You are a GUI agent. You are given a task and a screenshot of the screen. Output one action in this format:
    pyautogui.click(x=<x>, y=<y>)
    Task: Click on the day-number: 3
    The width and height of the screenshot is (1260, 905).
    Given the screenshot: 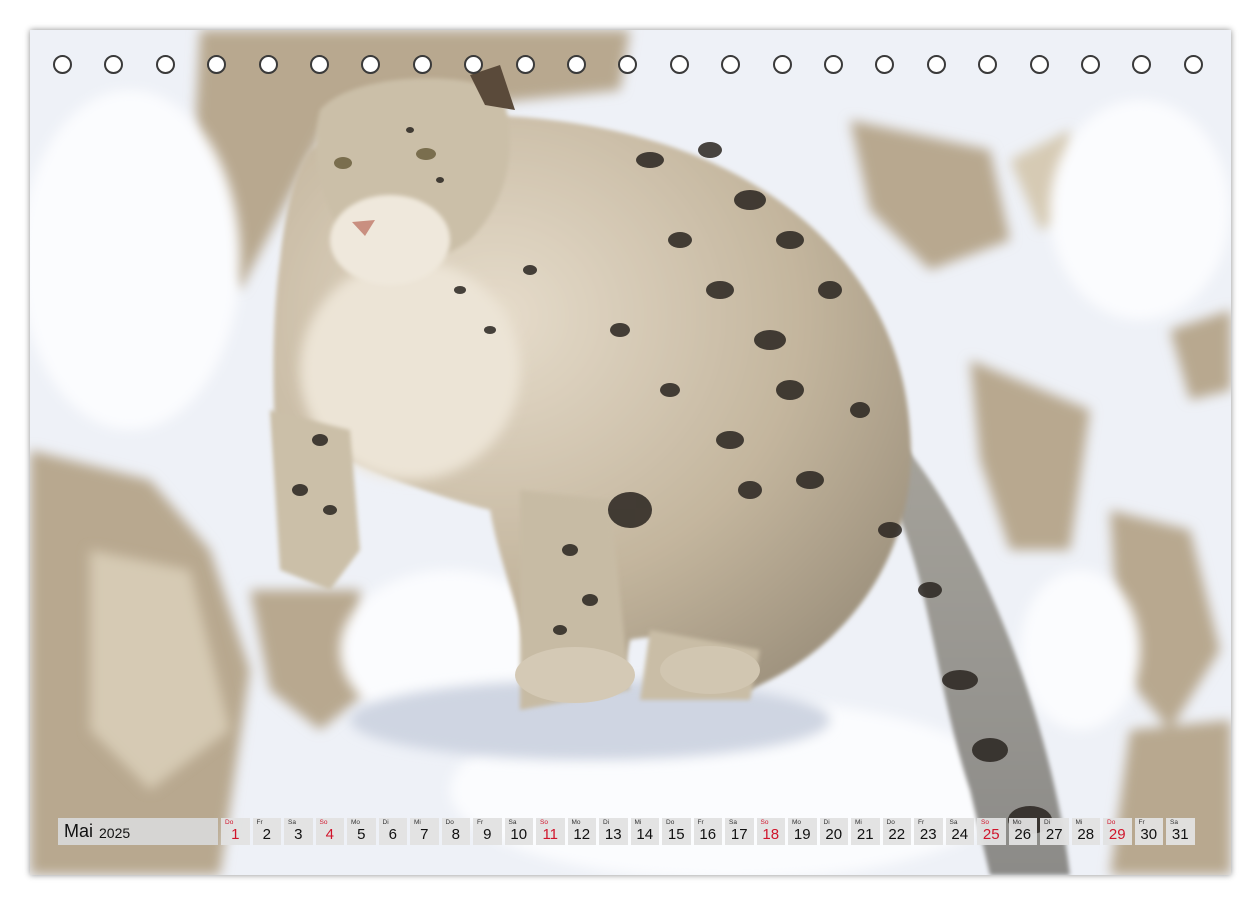 What is the action you would take?
    pyautogui.click(x=298, y=834)
    